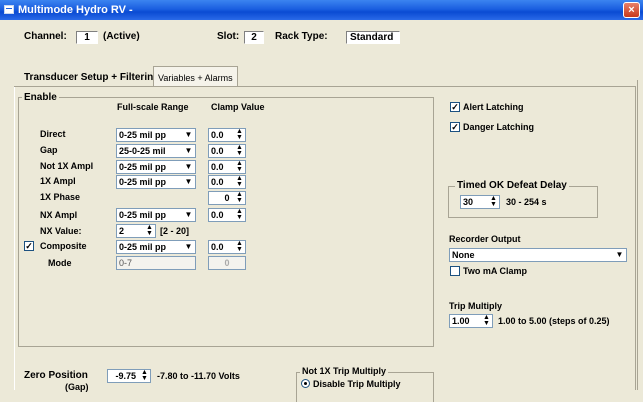  What do you see at coordinates (121, 36) in the screenshot?
I see `channel-status: (Active)` at bounding box center [121, 36].